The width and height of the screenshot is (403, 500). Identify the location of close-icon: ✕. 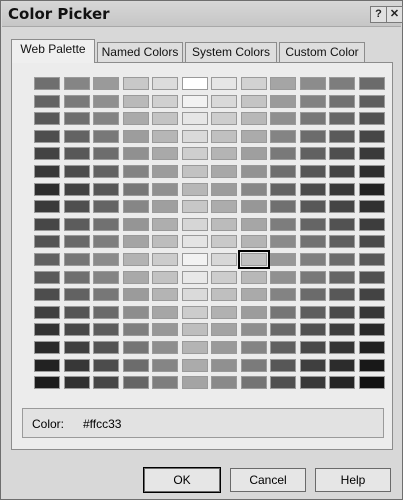
(394, 14).